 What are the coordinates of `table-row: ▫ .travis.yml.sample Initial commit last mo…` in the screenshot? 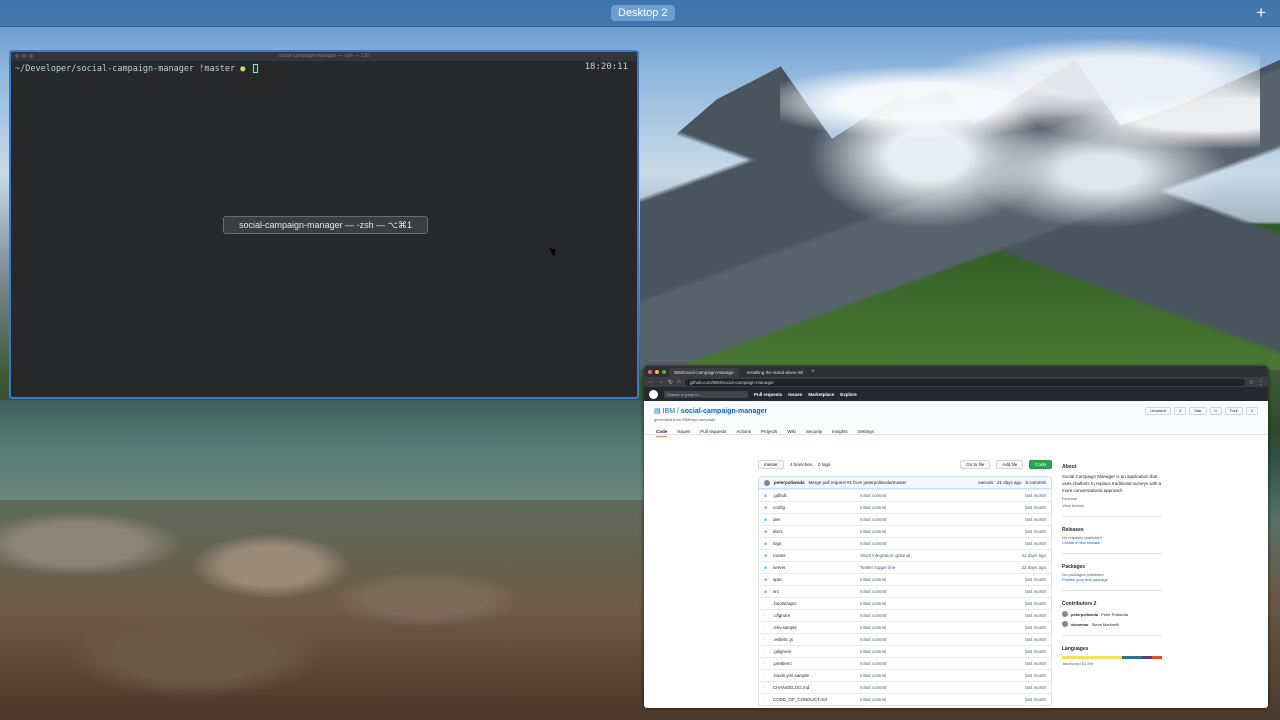 It's located at (905, 675).